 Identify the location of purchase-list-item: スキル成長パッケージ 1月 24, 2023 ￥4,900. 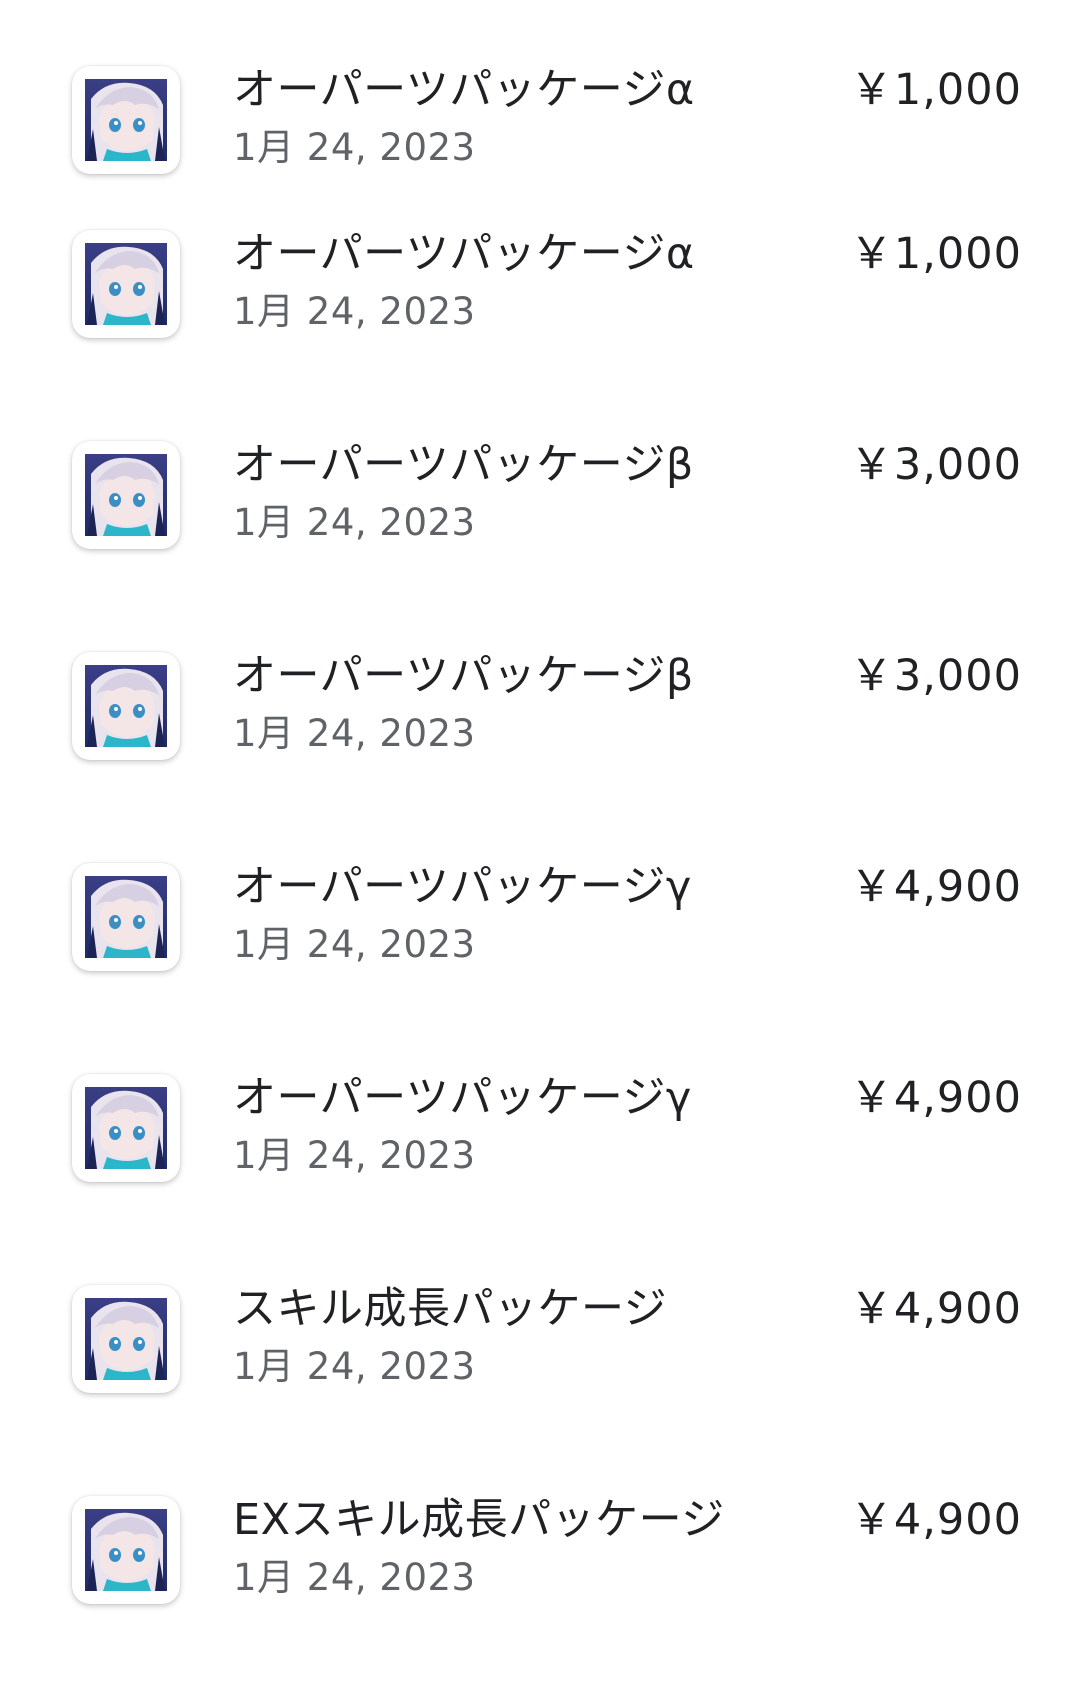
(540, 1324).